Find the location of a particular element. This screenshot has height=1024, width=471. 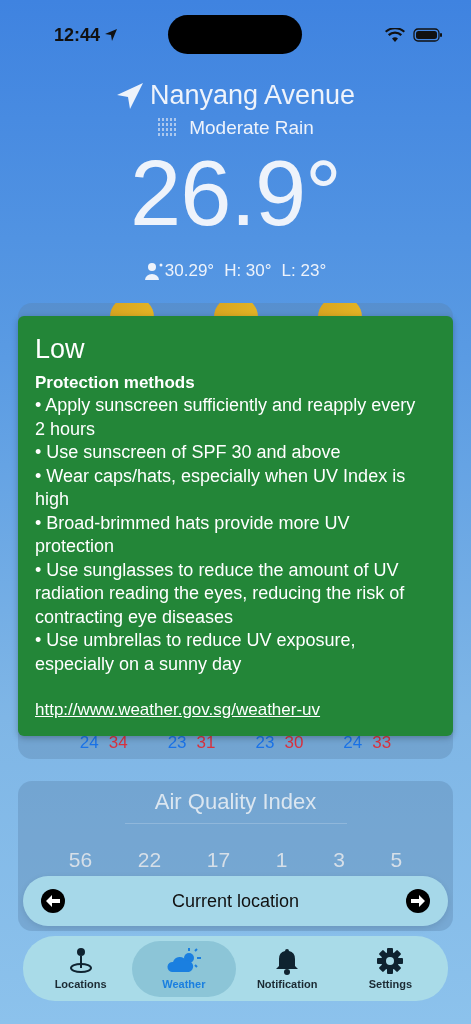

air-quality-value: 56 is located at coordinates (80, 860).